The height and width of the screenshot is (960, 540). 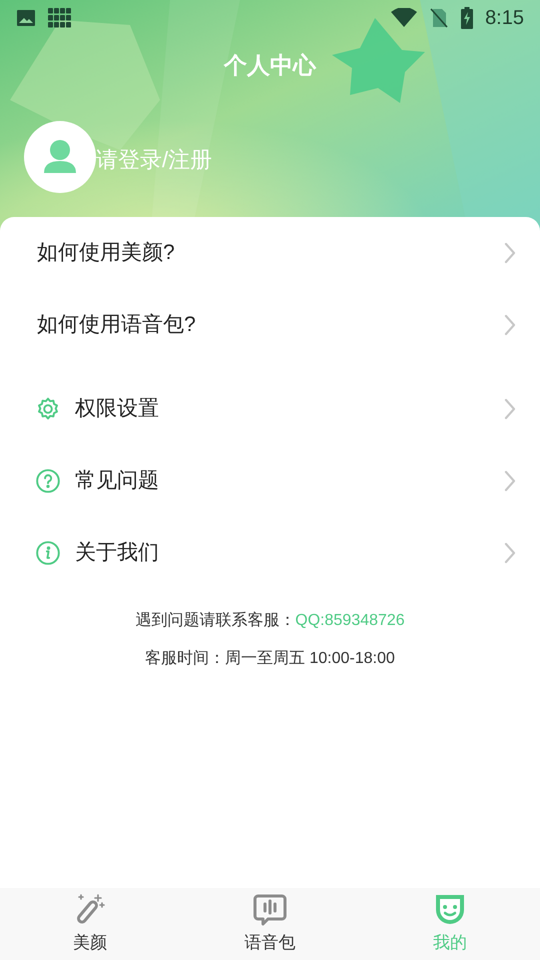 What do you see at coordinates (270, 253) in the screenshot?
I see `menu-row: 如何使用美颜?` at bounding box center [270, 253].